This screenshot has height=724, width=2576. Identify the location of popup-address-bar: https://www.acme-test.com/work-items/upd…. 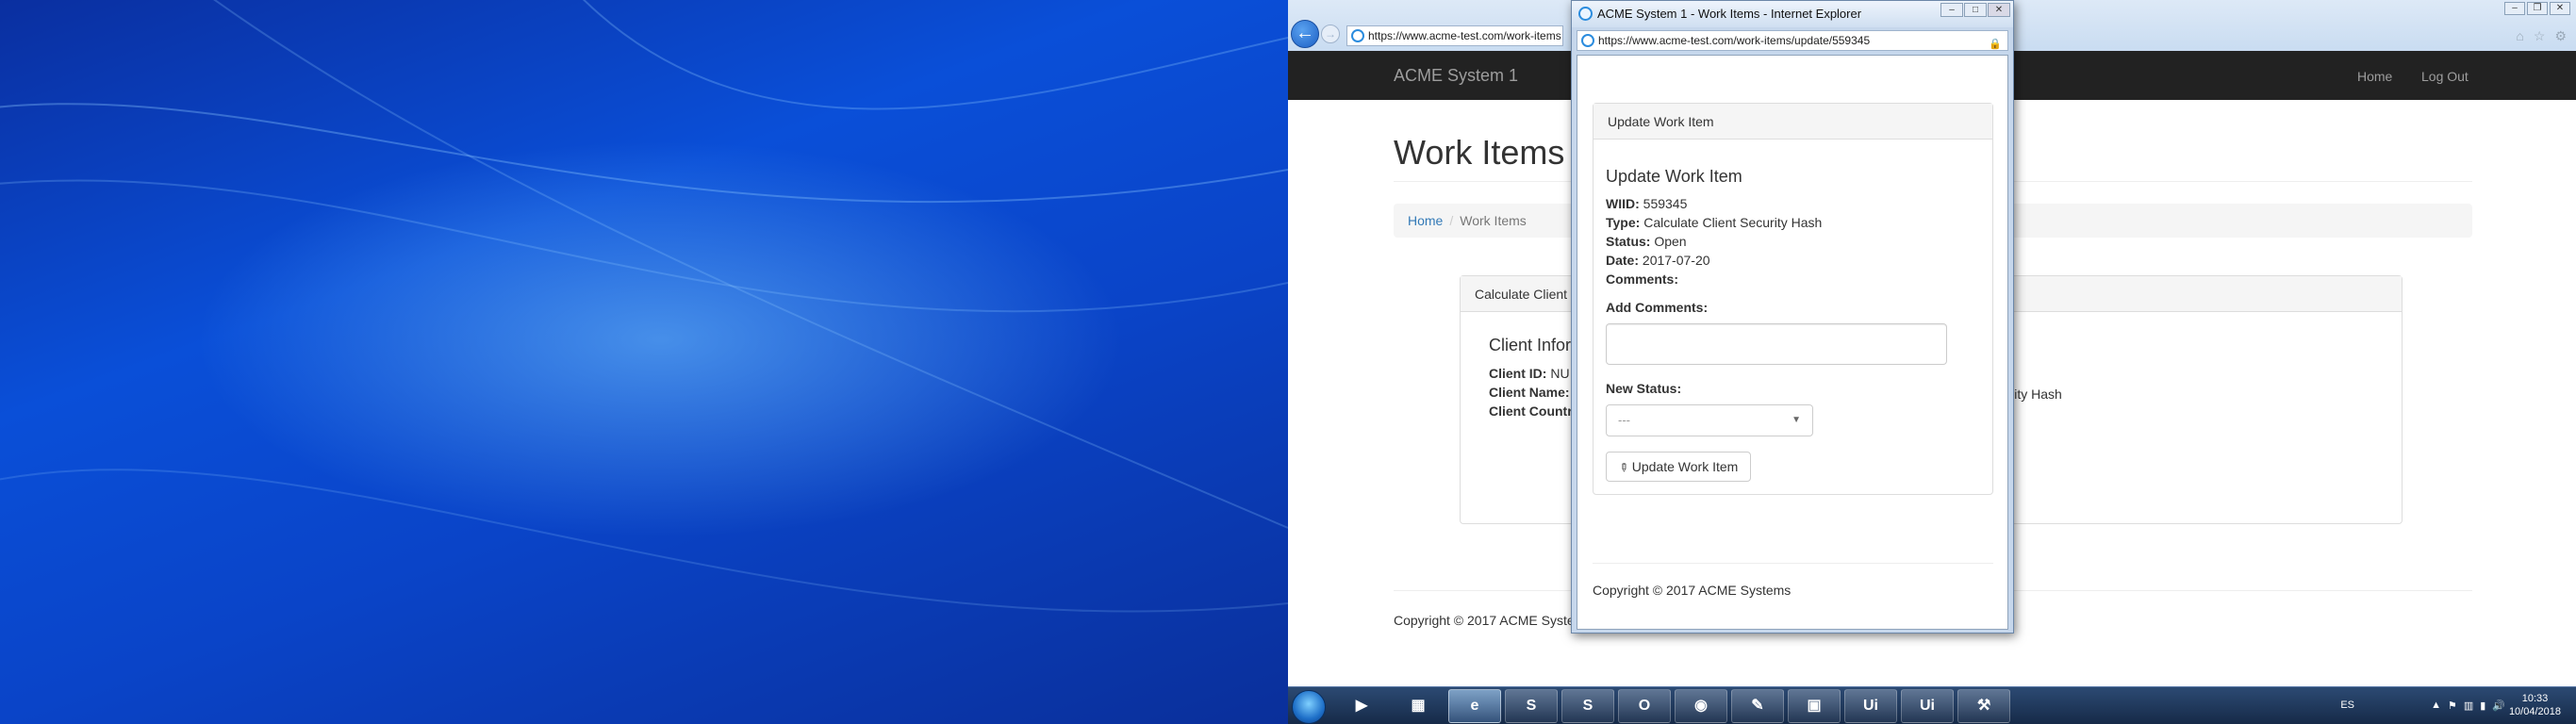
(1792, 40).